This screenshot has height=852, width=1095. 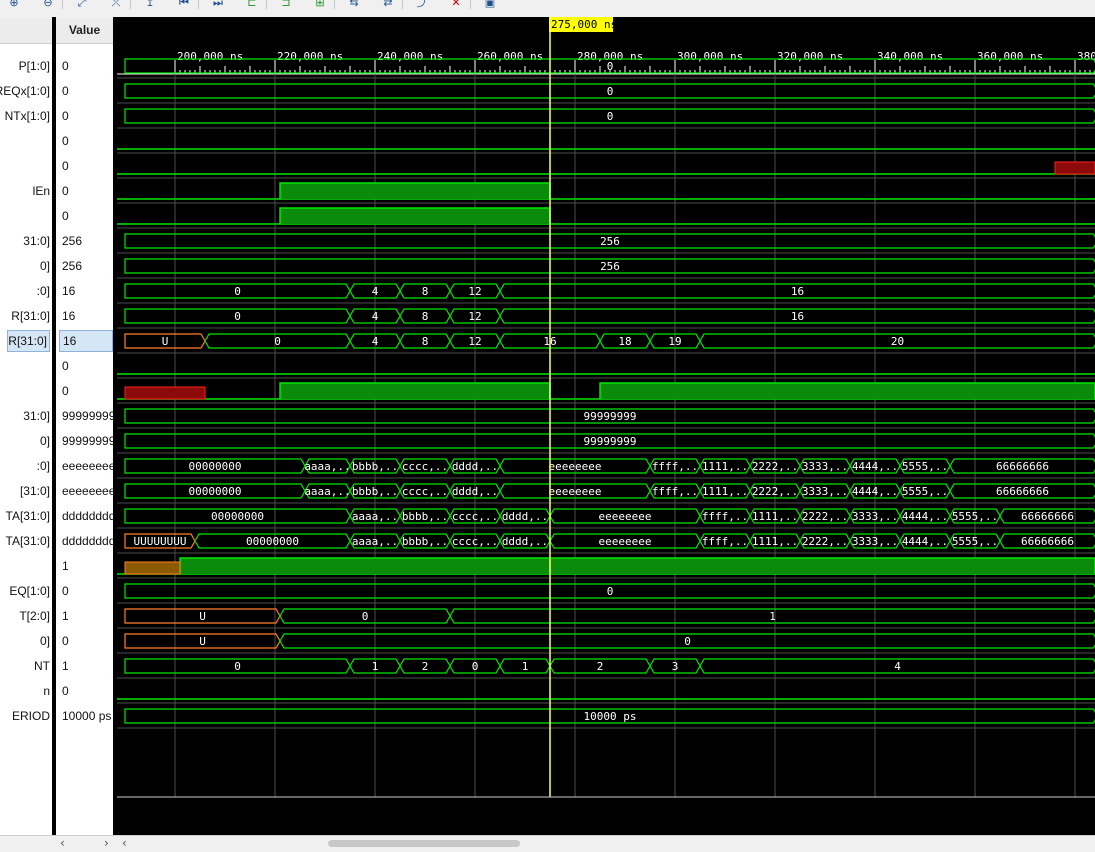 What do you see at coordinates (48, 5) in the screenshot?
I see `zoom-out-icon: ⊖` at bounding box center [48, 5].